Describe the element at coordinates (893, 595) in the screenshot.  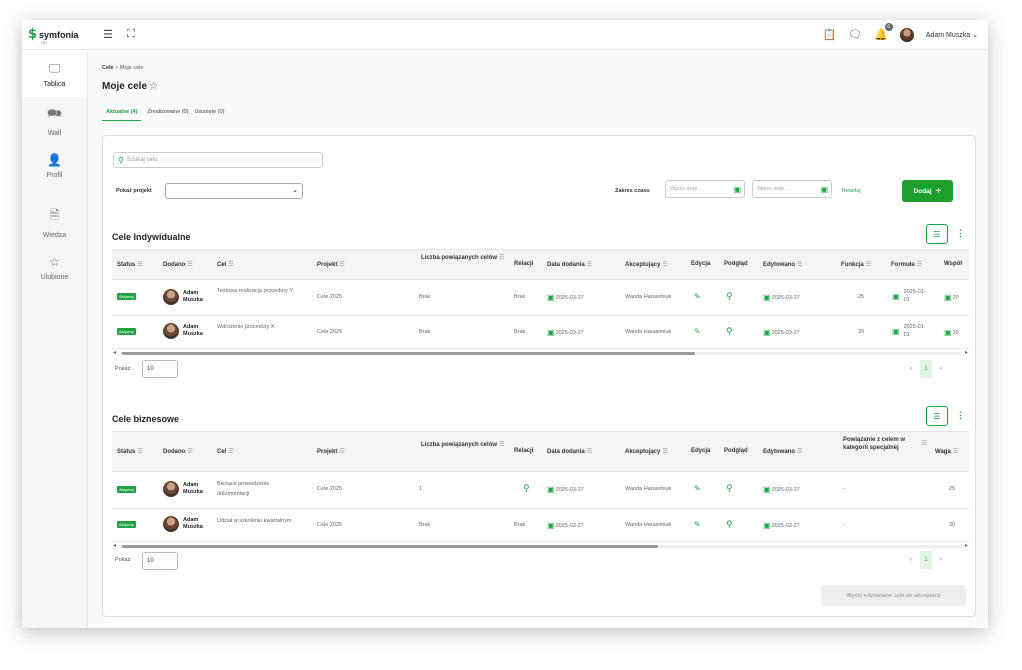
I see `send-for-approval-button: Wyślij edytowane cele do akceptacji` at that location.